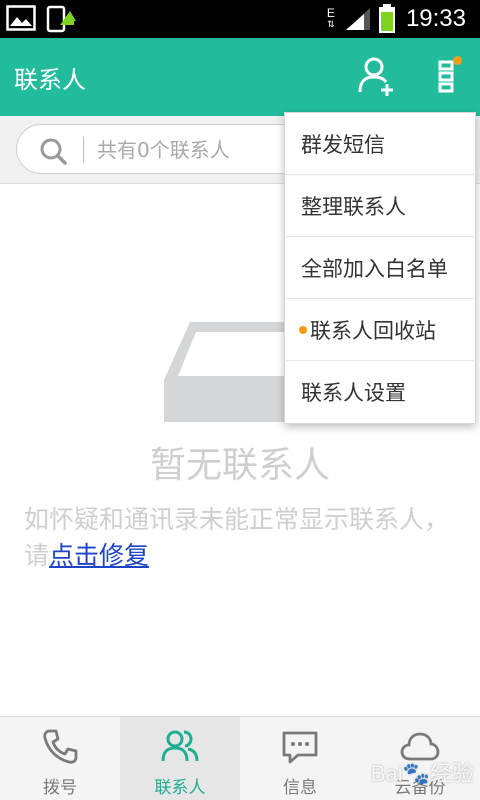  I want to click on menu-item-label: 联系人设置, so click(353, 393).